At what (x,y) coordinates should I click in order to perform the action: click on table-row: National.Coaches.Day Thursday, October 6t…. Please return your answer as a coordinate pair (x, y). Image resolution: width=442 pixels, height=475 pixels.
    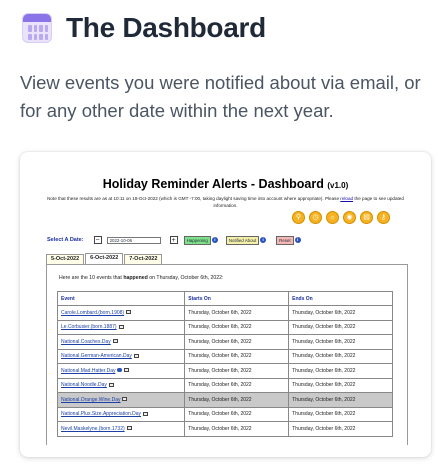
    Looking at the image, I should click on (224, 342).